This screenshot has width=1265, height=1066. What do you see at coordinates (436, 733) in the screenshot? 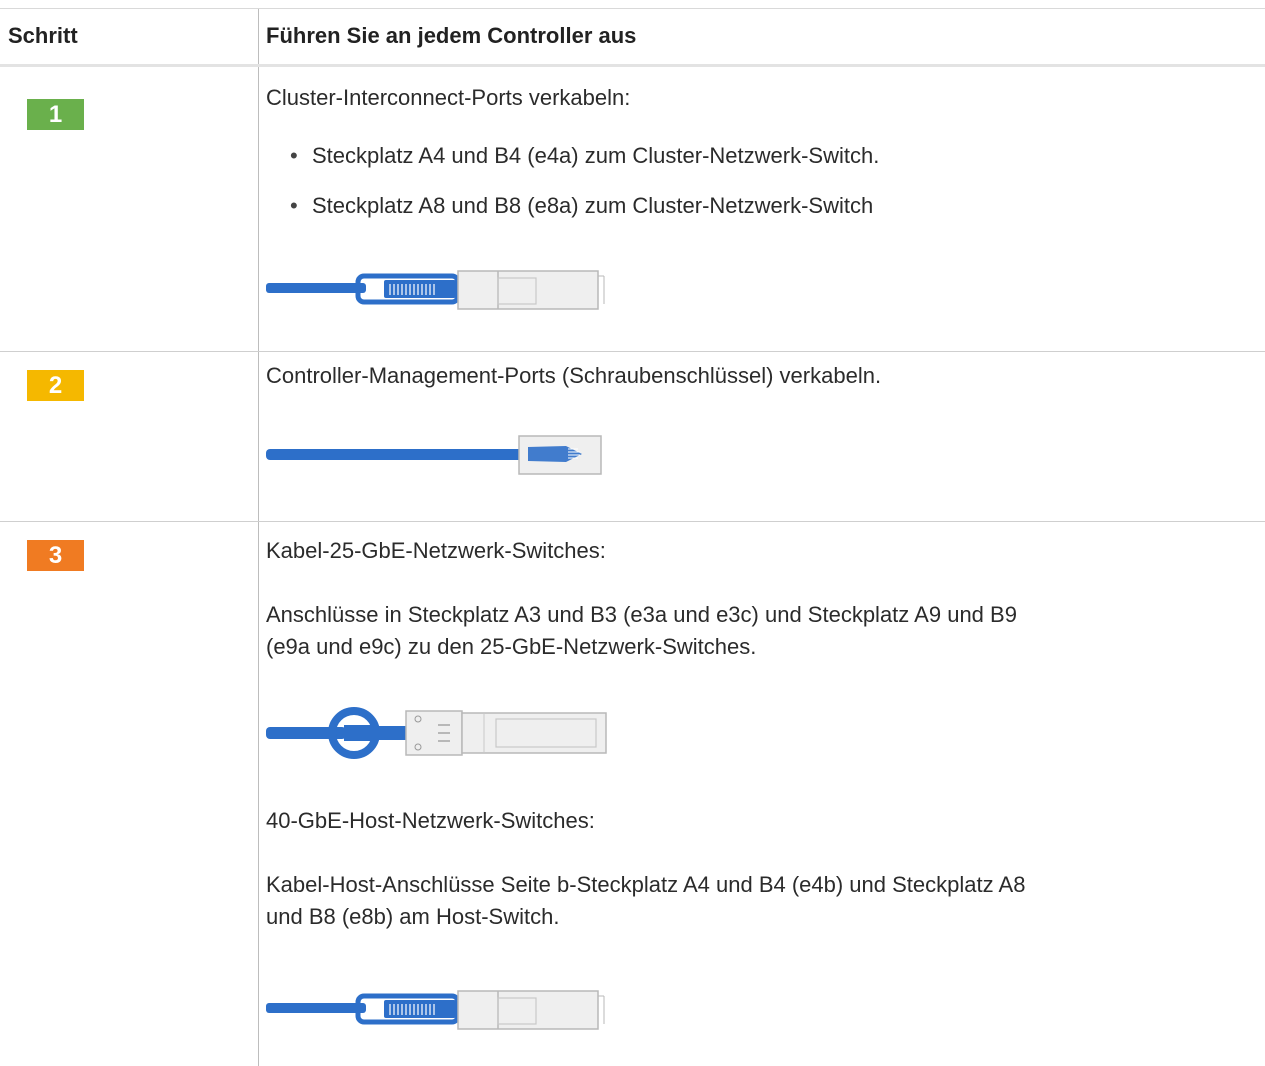
I see `sfp28-cable-icon` at bounding box center [436, 733].